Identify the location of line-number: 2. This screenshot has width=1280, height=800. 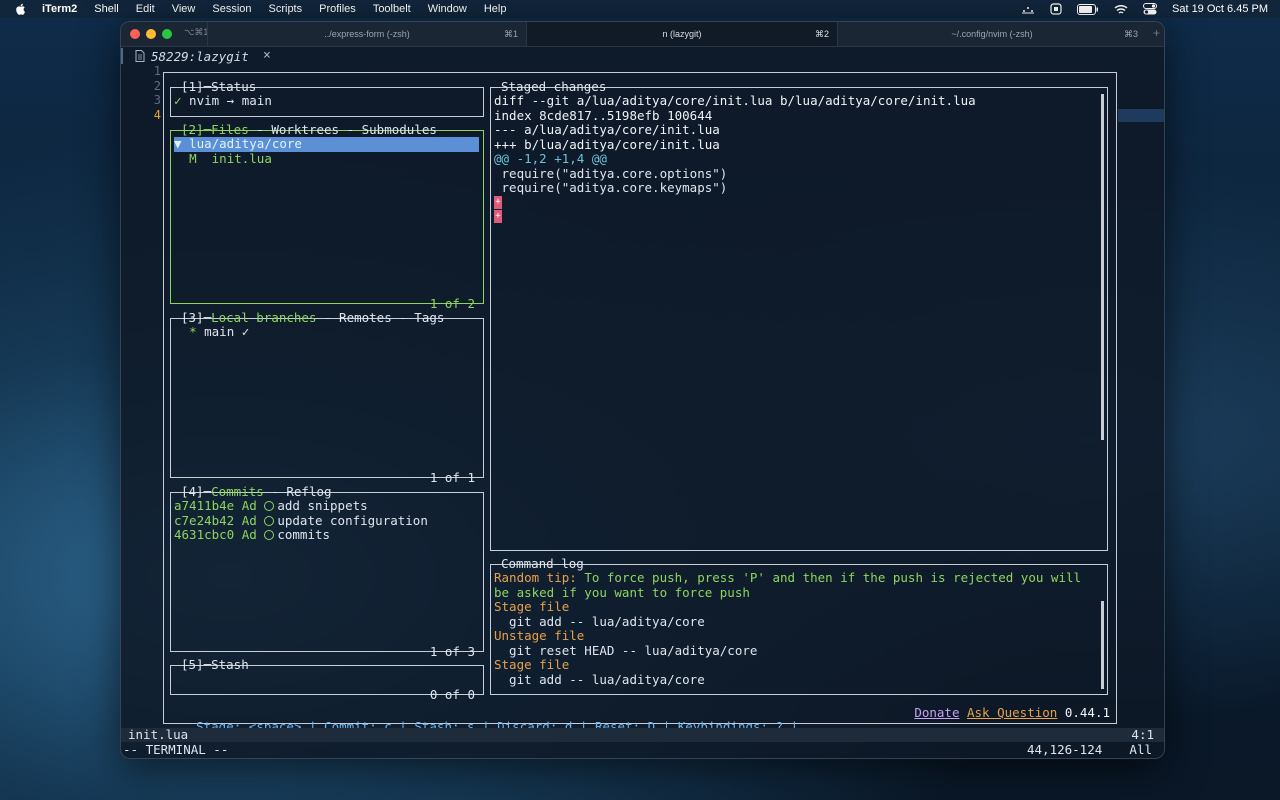
(157, 85).